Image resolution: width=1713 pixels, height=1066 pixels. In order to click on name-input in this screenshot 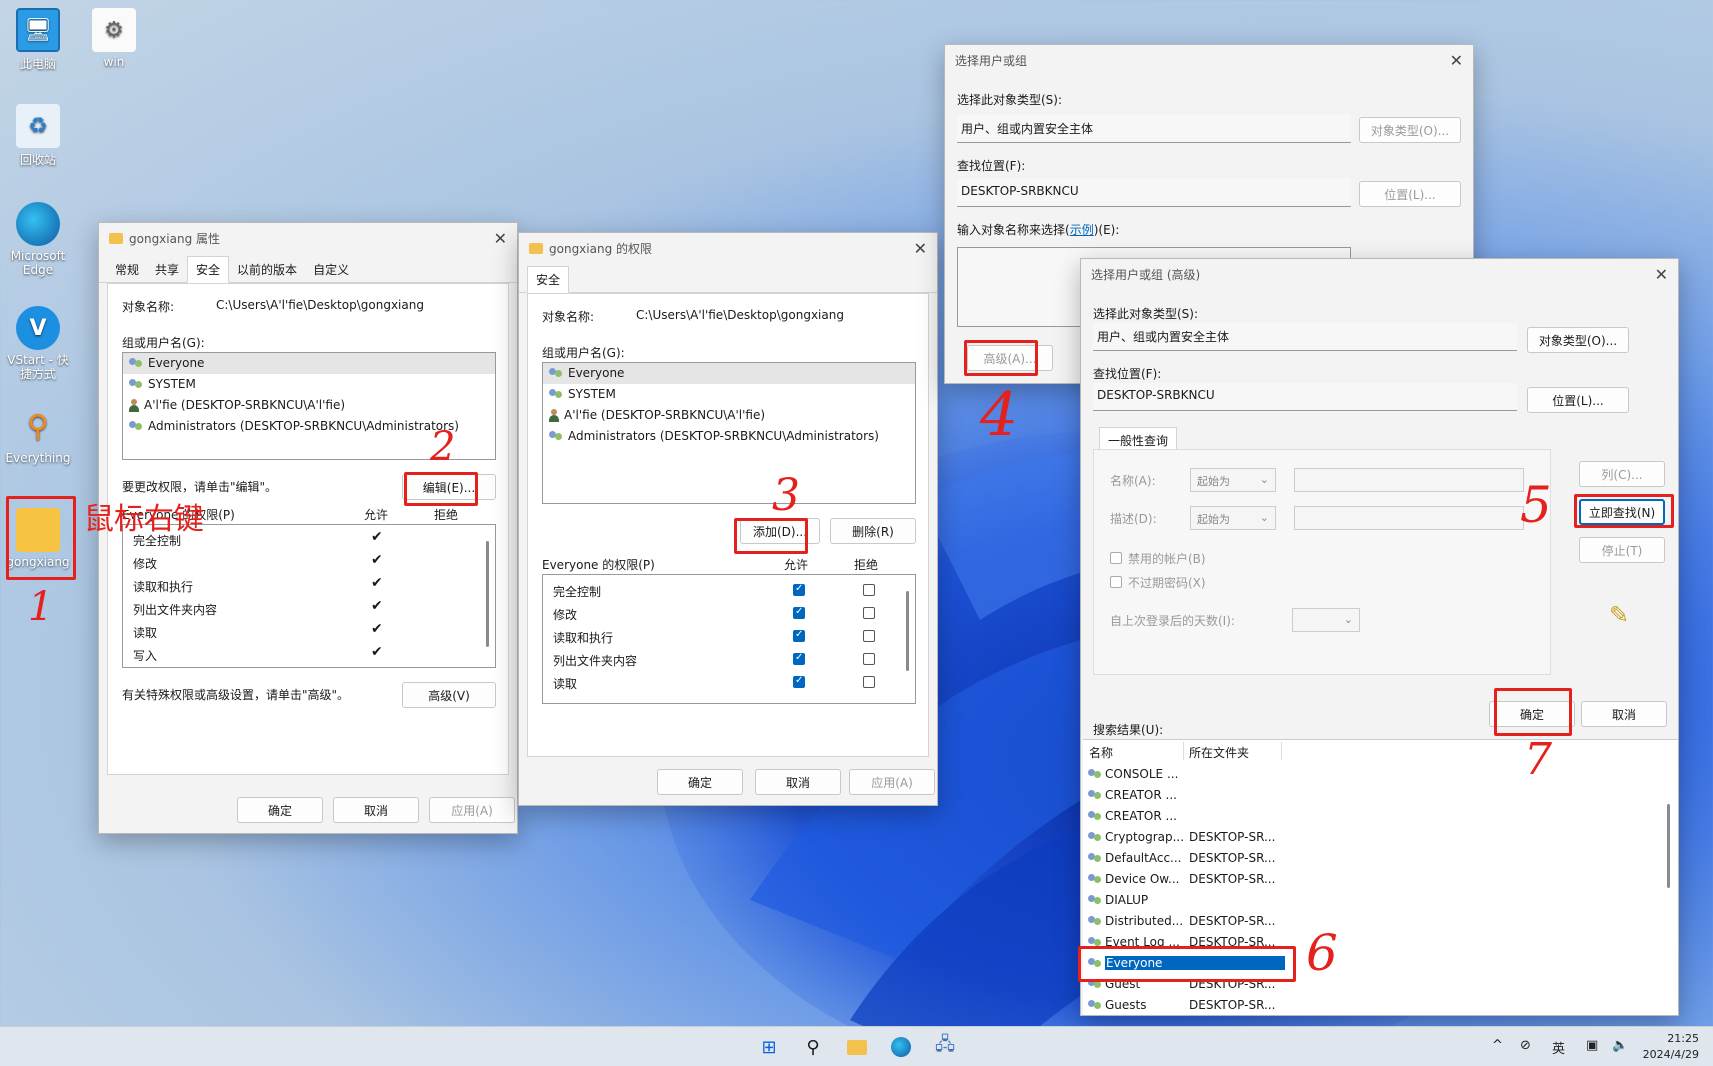, I will do `click(1409, 480)`.